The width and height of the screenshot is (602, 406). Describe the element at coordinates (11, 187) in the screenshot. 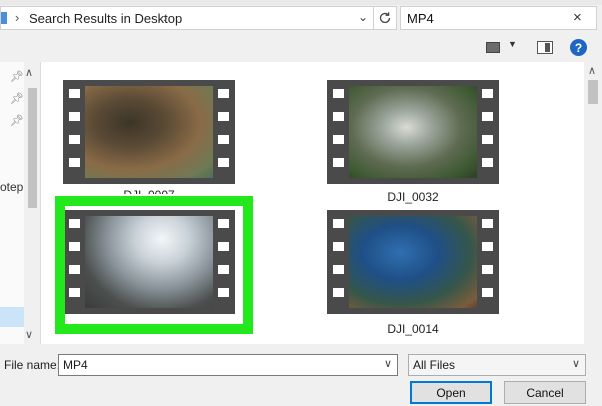

I see `nav-item-label: otep` at that location.